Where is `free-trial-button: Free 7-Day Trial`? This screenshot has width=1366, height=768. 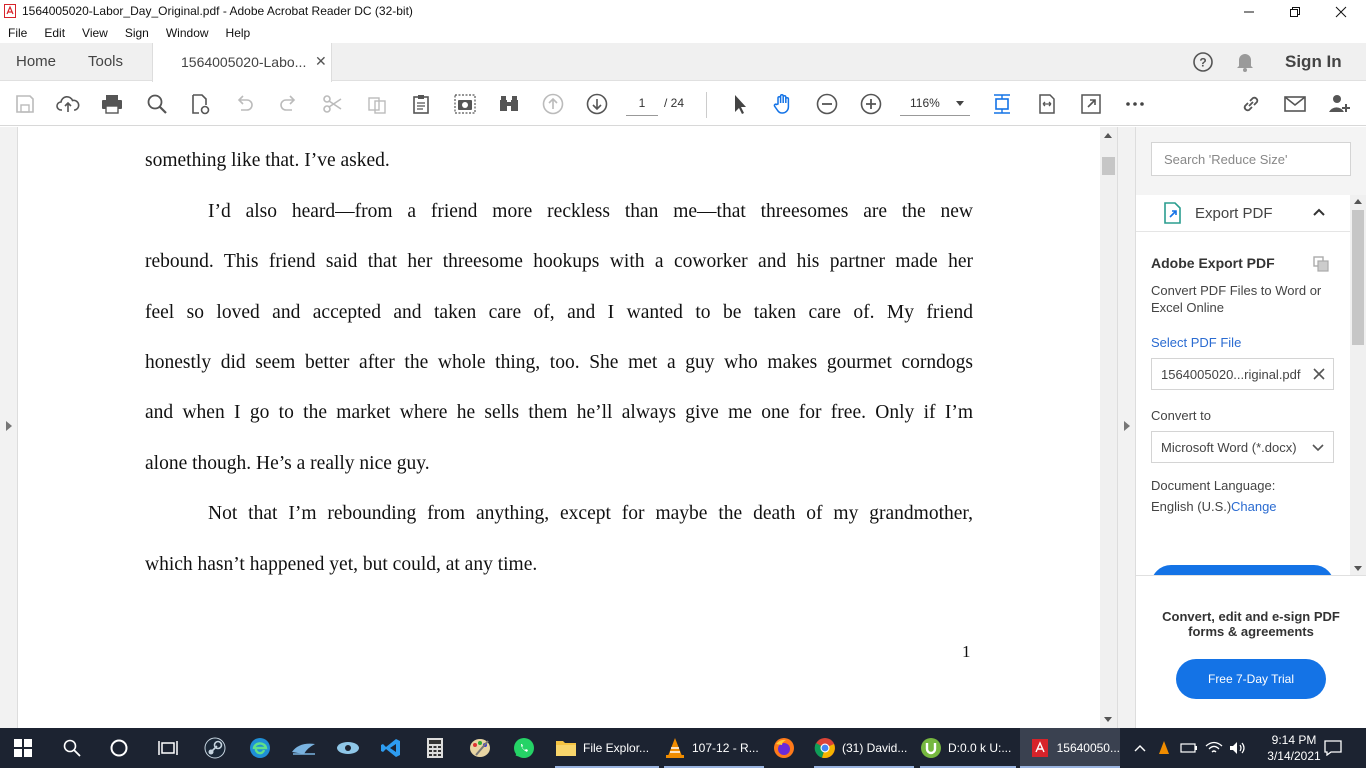
free-trial-button: Free 7-Day Trial is located at coordinates (1251, 679).